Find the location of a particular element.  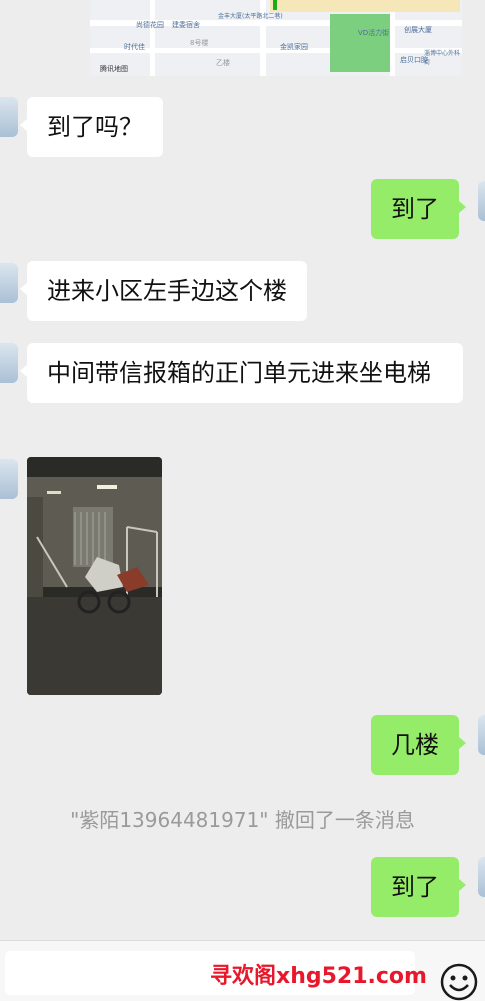

map-label: 金凯家园 is located at coordinates (294, 47).